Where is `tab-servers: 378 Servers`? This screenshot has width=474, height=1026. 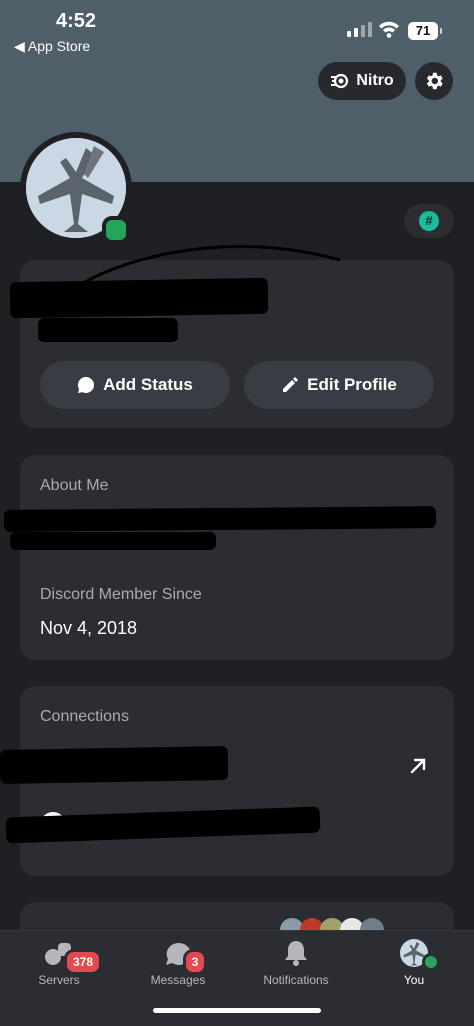
tab-servers: 378 Servers is located at coordinates (59, 966).